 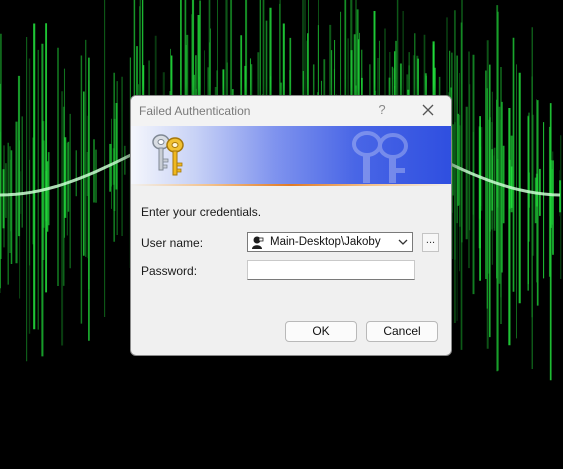 What do you see at coordinates (291, 111) in the screenshot?
I see `title-bar: Failed Authentication ?` at bounding box center [291, 111].